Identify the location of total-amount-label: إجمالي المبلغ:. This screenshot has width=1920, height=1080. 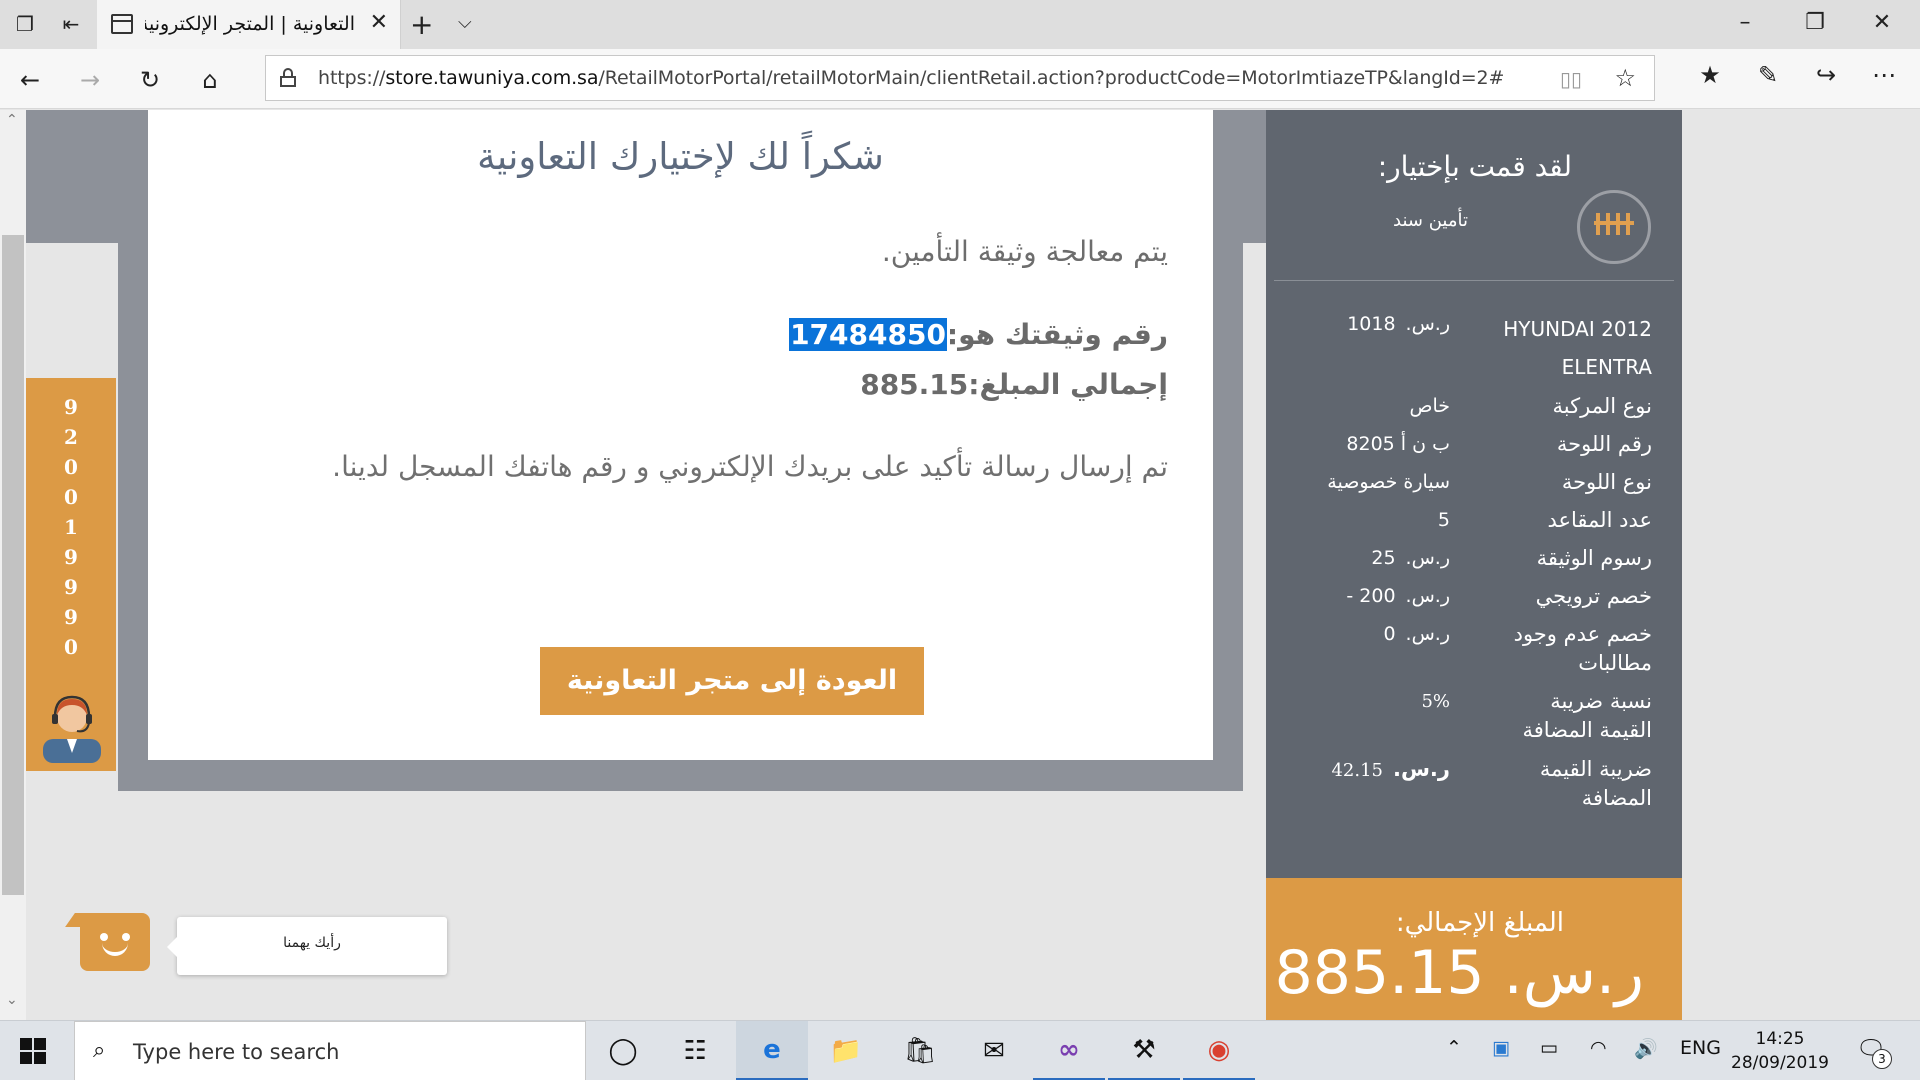
(1068, 384).